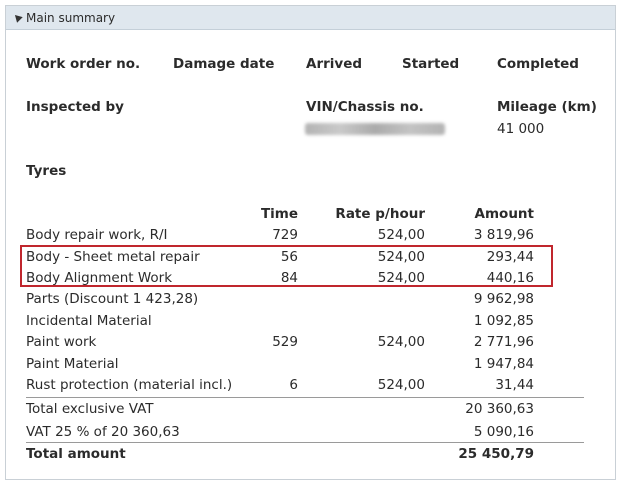 The width and height of the screenshot is (619, 481). What do you see at coordinates (504, 214) in the screenshot?
I see `column-header-amount: Amount` at bounding box center [504, 214].